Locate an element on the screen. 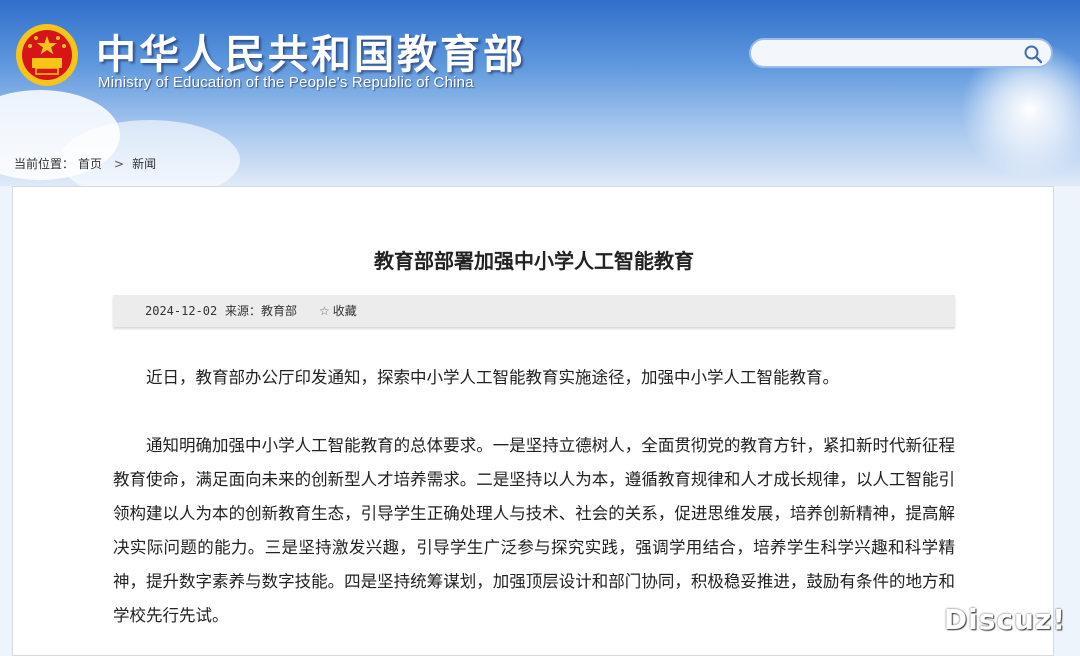 This screenshot has height=656, width=1080. article-date: 2024-12-02 is located at coordinates (181, 311).